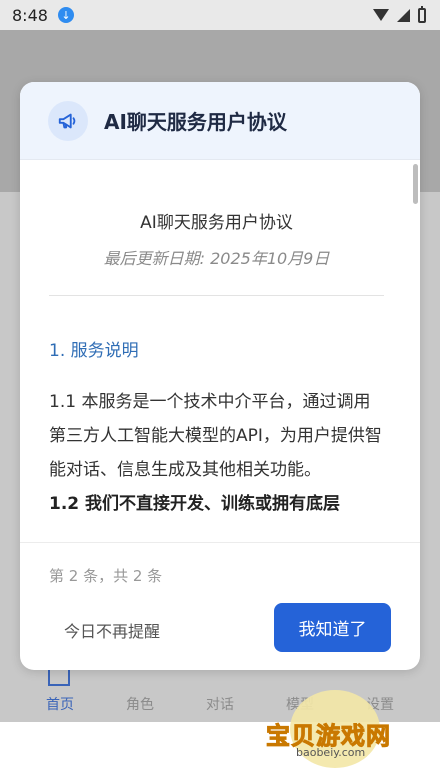  I want to click on status-icons, so click(399, 14).